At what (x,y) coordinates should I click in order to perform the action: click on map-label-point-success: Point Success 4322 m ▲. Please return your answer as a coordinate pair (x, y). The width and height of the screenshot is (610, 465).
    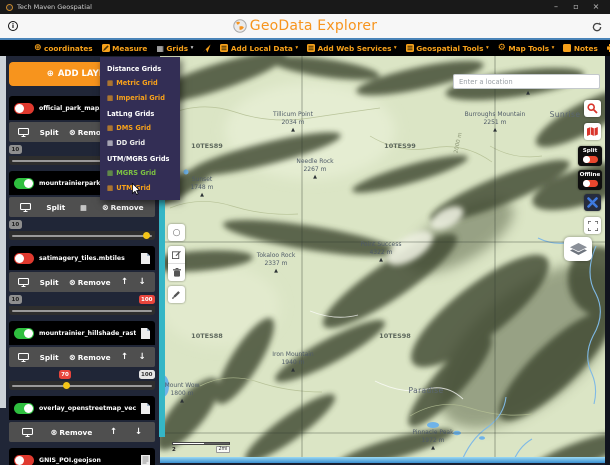
    Looking at the image, I should click on (381, 252).